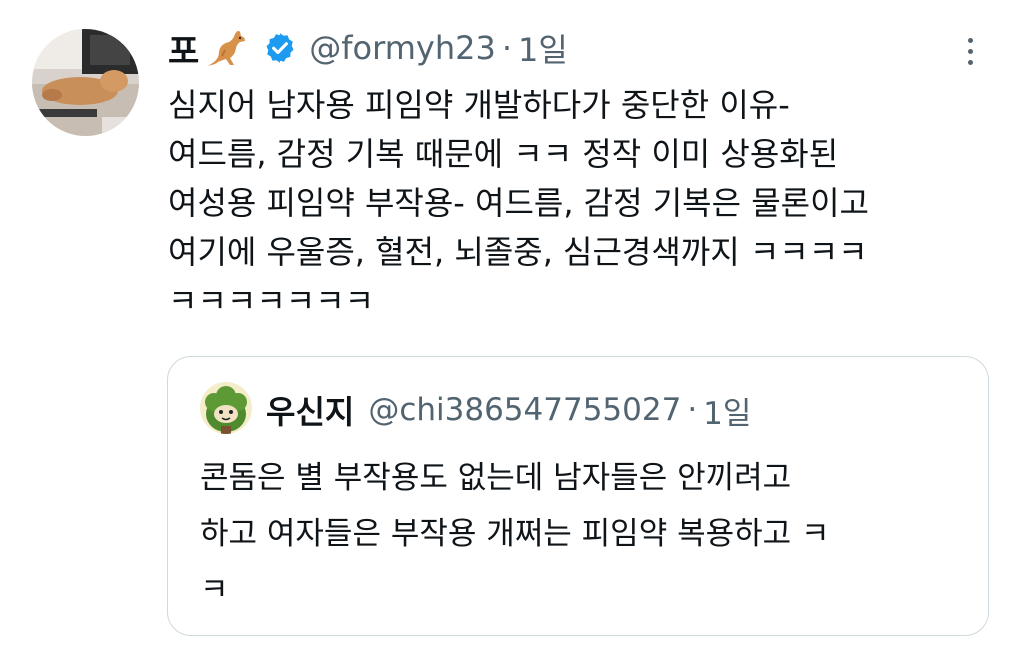 This screenshot has width=1024, height=659. I want to click on kangaroo-icon, so click(228, 48).